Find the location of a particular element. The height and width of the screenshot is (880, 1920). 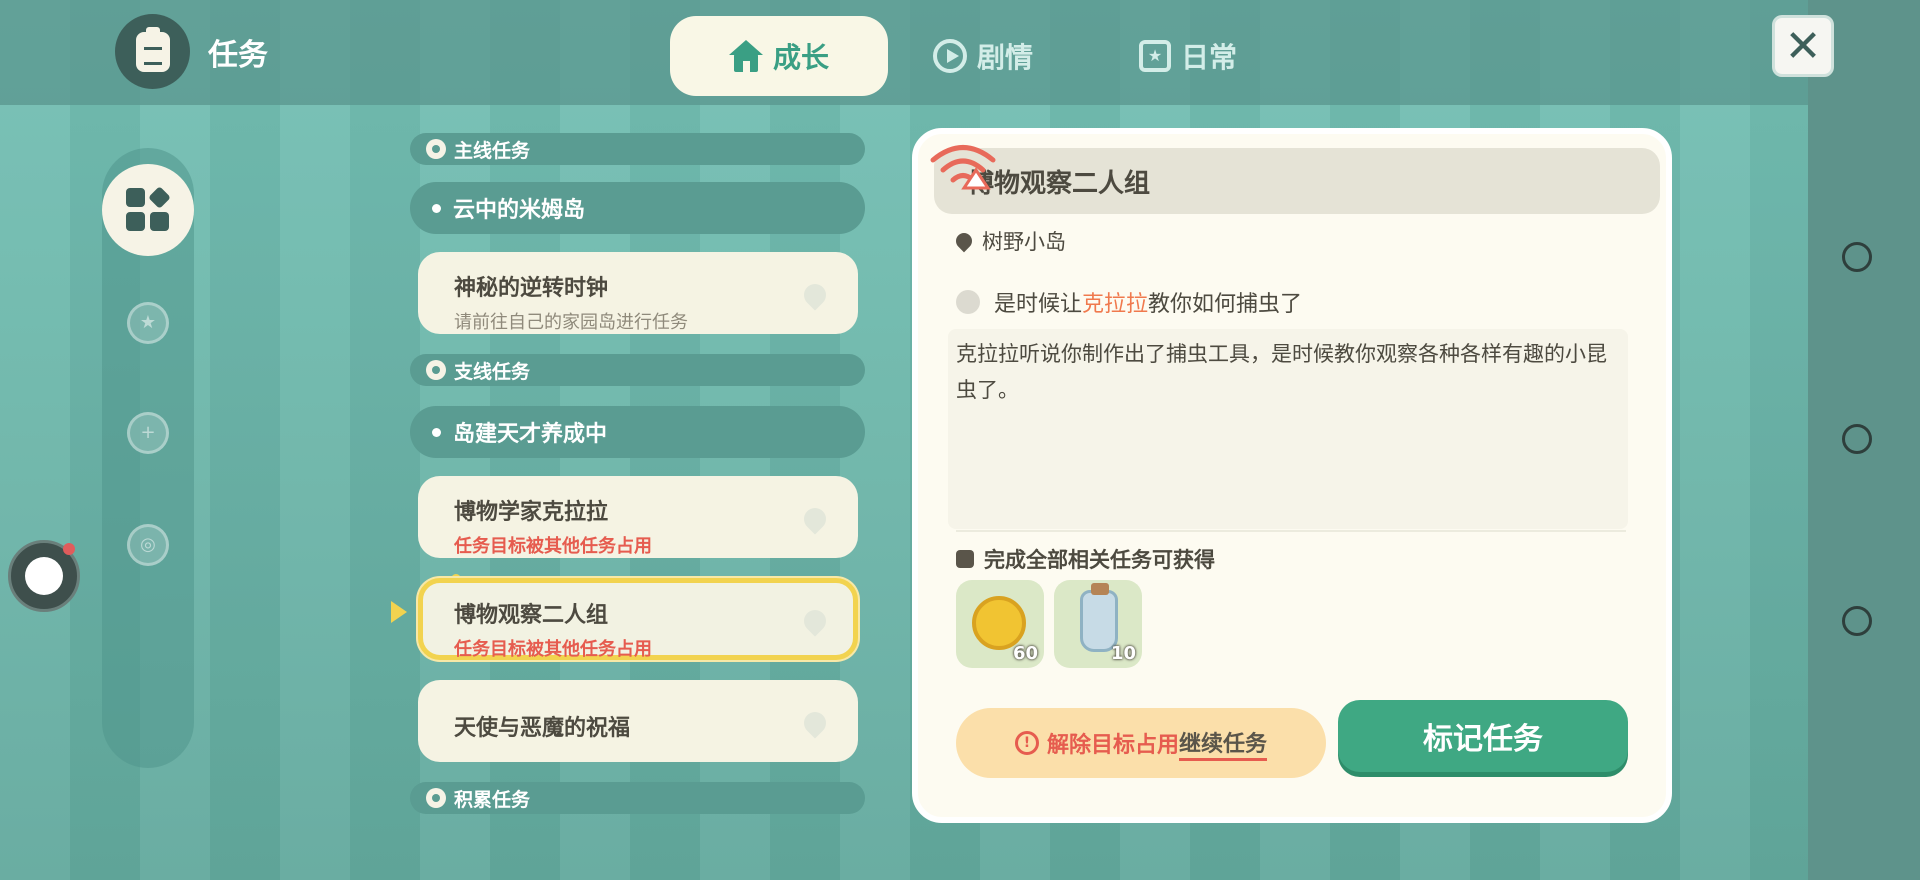

selection-arrow-icon is located at coordinates (399, 612).